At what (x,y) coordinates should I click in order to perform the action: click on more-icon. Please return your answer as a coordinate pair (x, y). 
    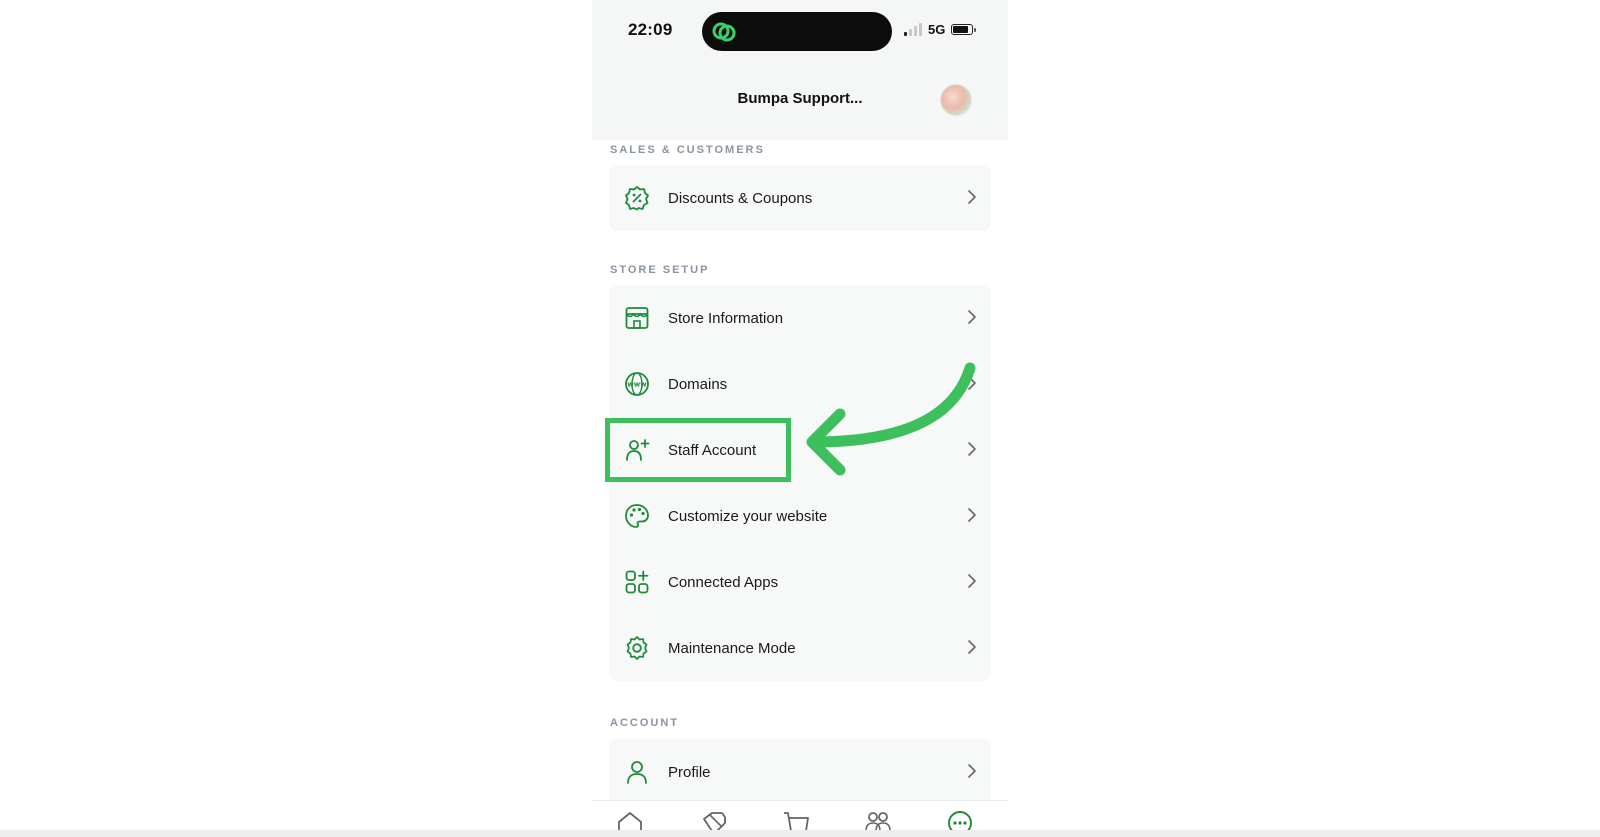
    Looking at the image, I should click on (960, 819).